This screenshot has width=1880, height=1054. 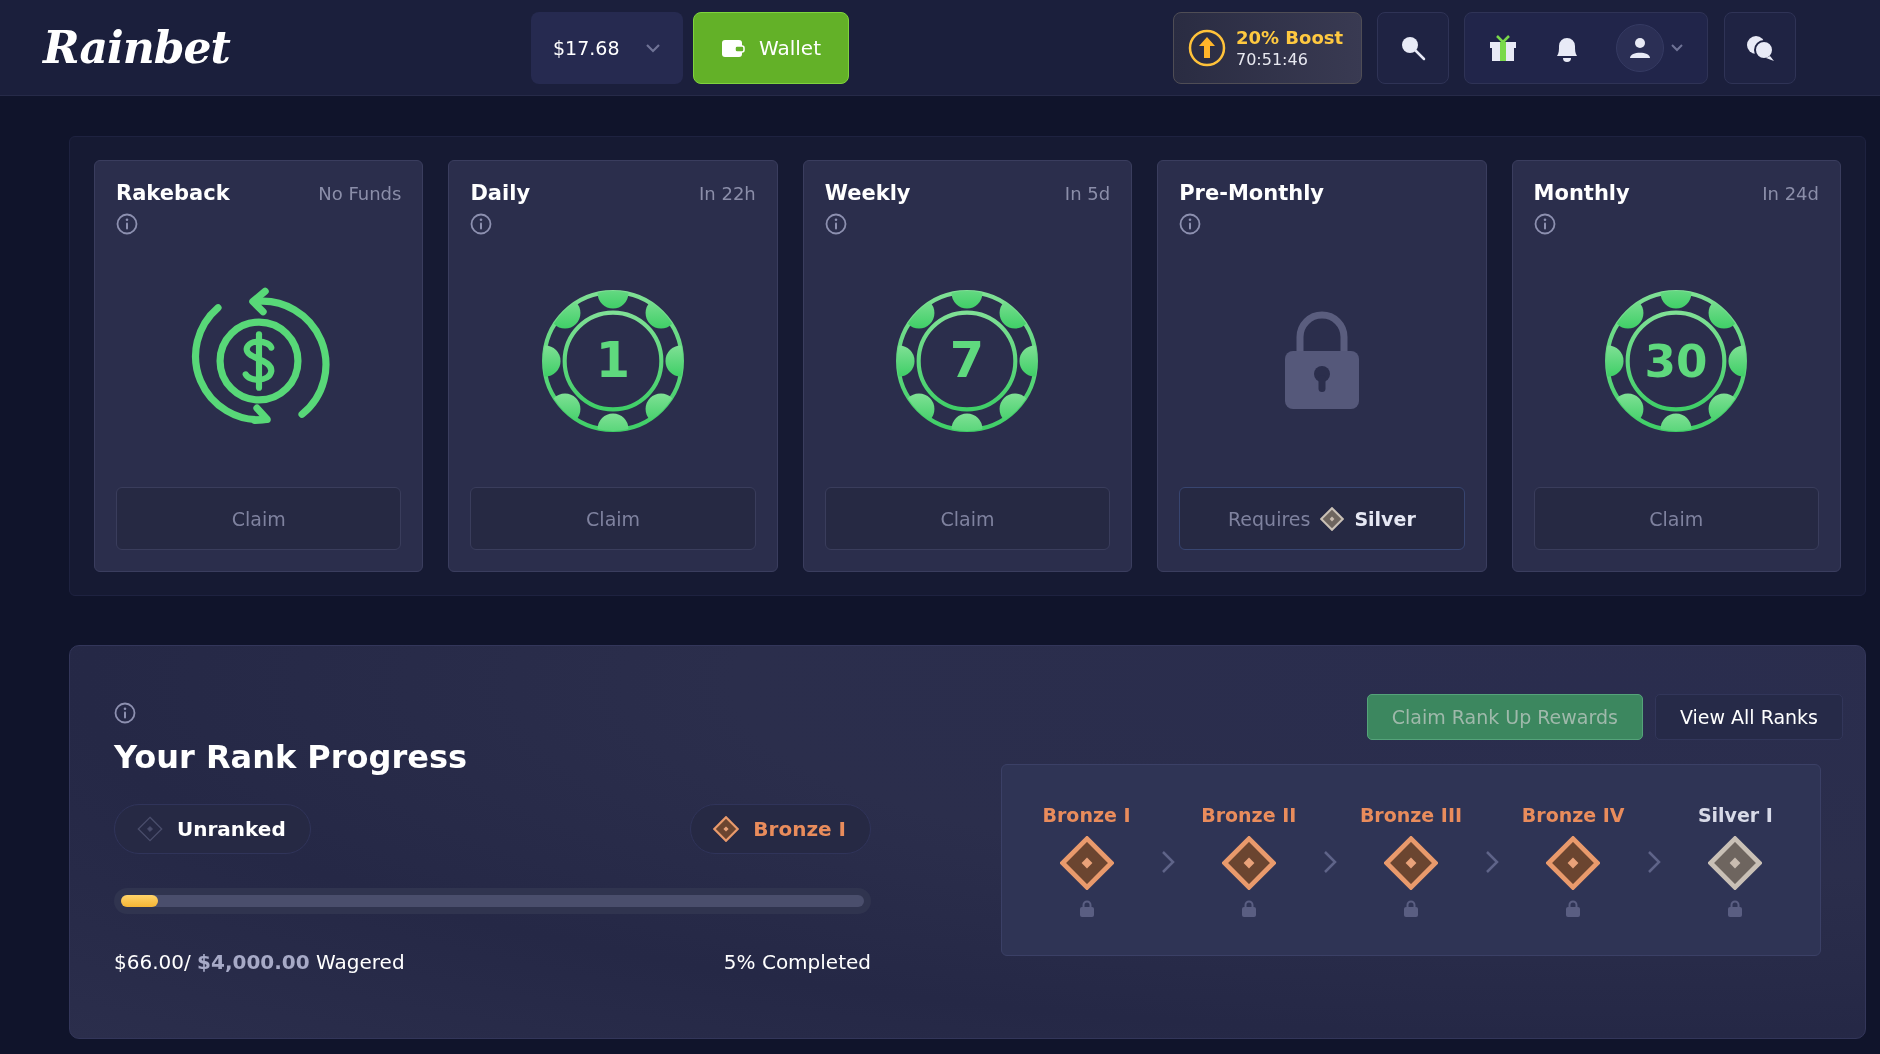 What do you see at coordinates (1504, 717) in the screenshot?
I see `claim-rewards-button: Claim Rank Up Rewards` at bounding box center [1504, 717].